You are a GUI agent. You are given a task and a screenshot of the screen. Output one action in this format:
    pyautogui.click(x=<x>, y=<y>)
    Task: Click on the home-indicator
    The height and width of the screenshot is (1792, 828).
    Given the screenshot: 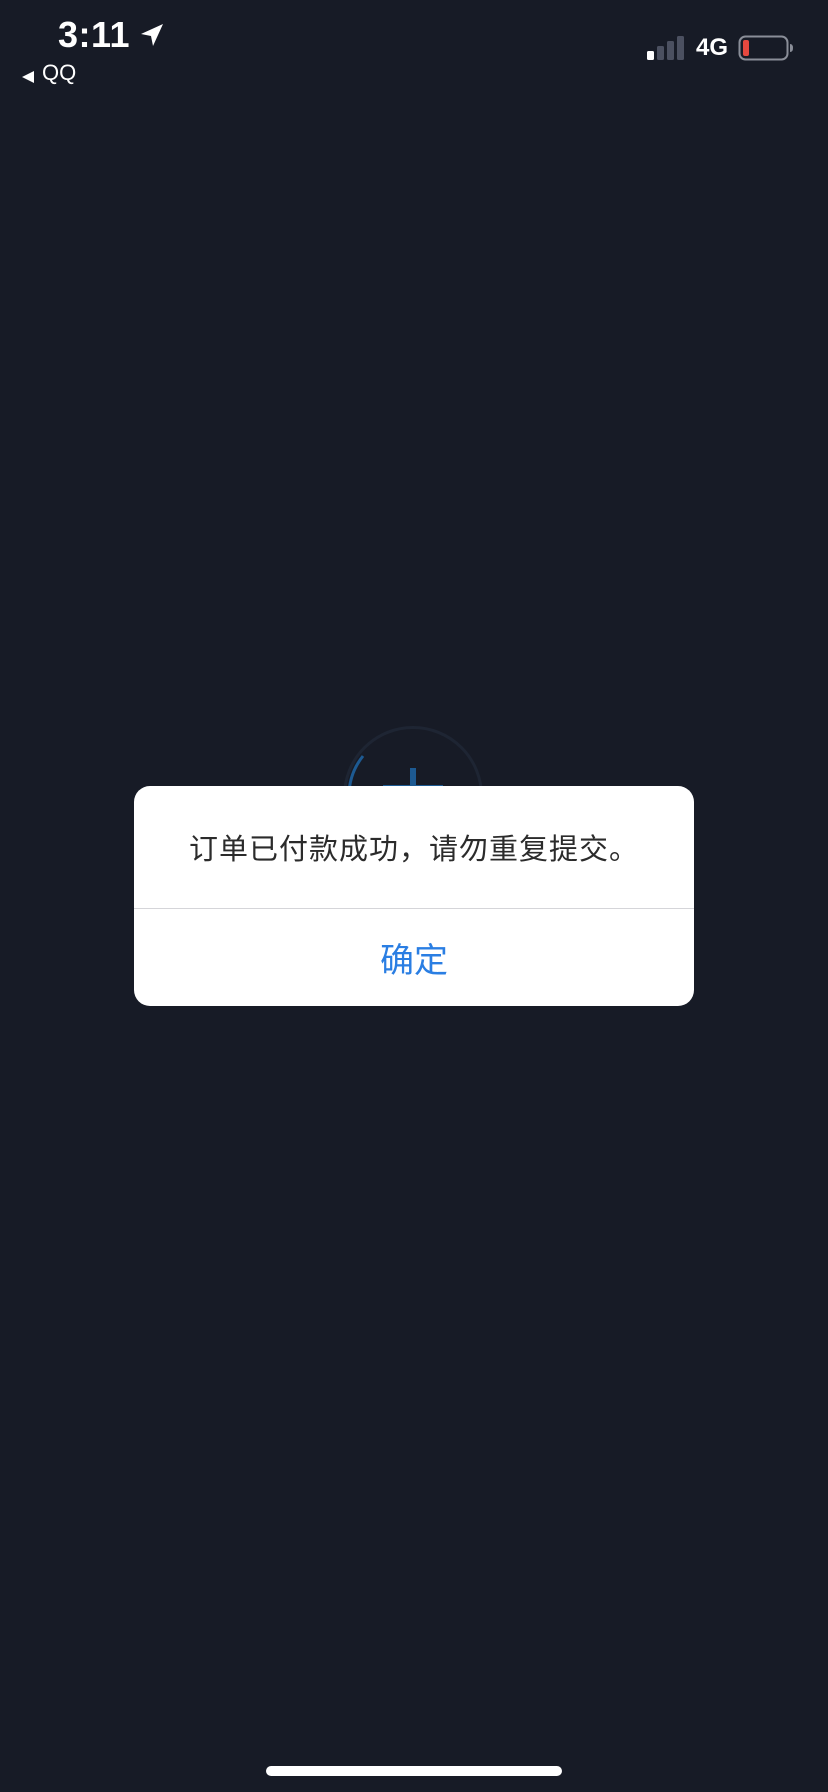 What is the action you would take?
    pyautogui.click(x=414, y=1771)
    